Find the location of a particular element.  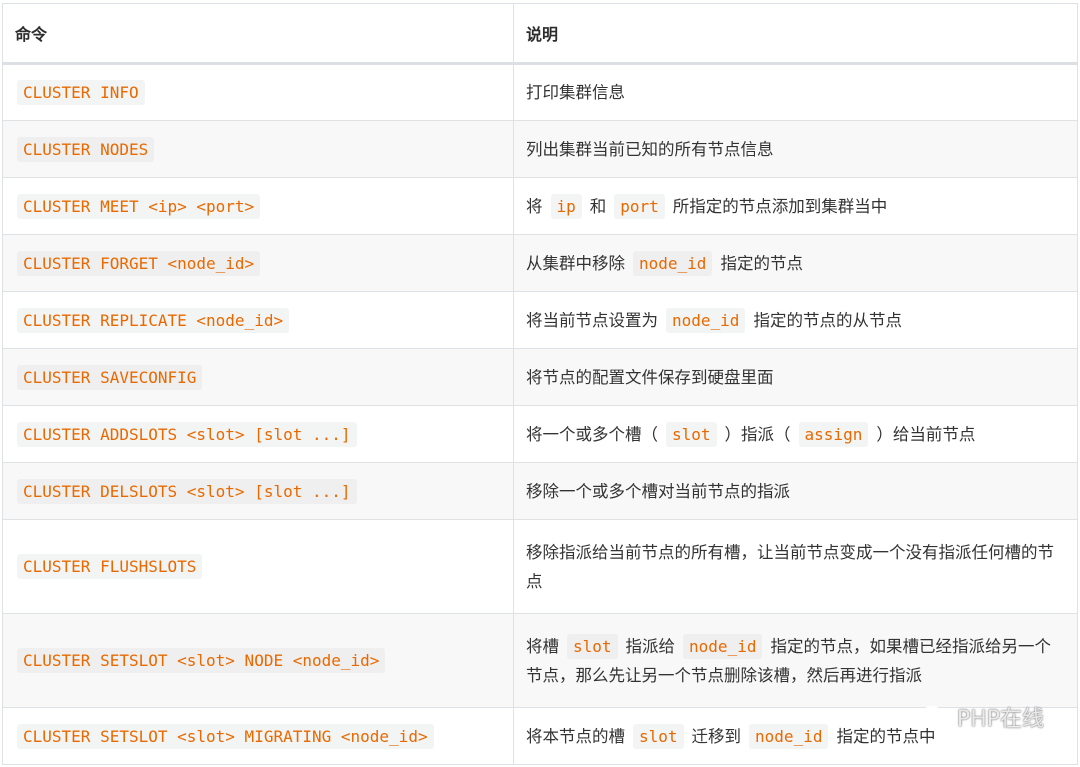

description-cell: 将当前节点设置为 node_id 指定的节点的从节点 is located at coordinates (795, 320).